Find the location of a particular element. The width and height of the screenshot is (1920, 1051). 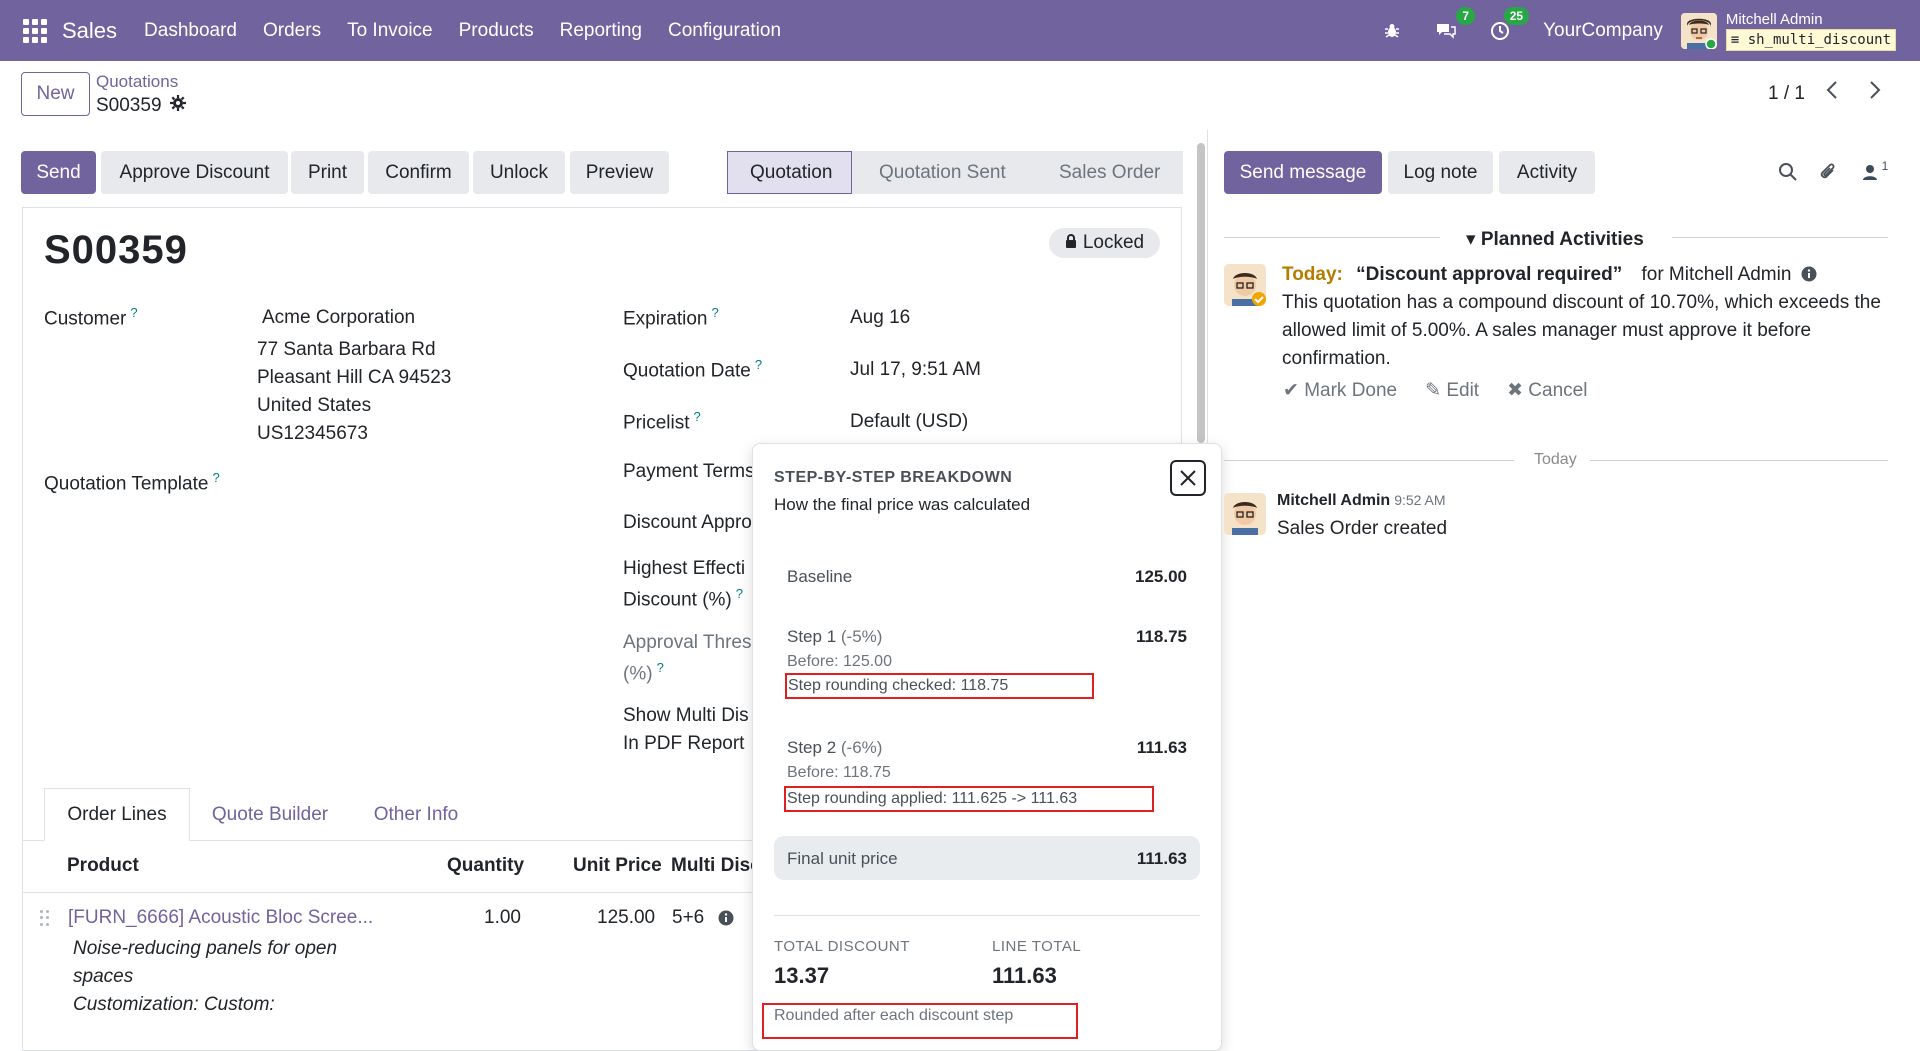

planned-activities-line-right is located at coordinates (1780, 237).